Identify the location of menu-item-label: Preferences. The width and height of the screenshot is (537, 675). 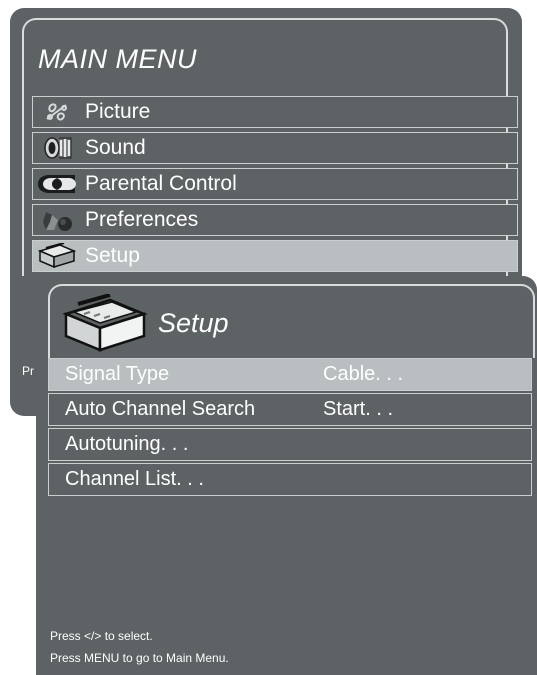
(142, 219).